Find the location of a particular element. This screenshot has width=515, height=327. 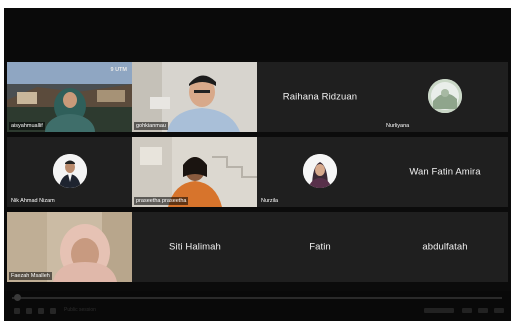

participant-tile-faezah-msalleh: Faezah Msalleh is located at coordinates (70, 247).